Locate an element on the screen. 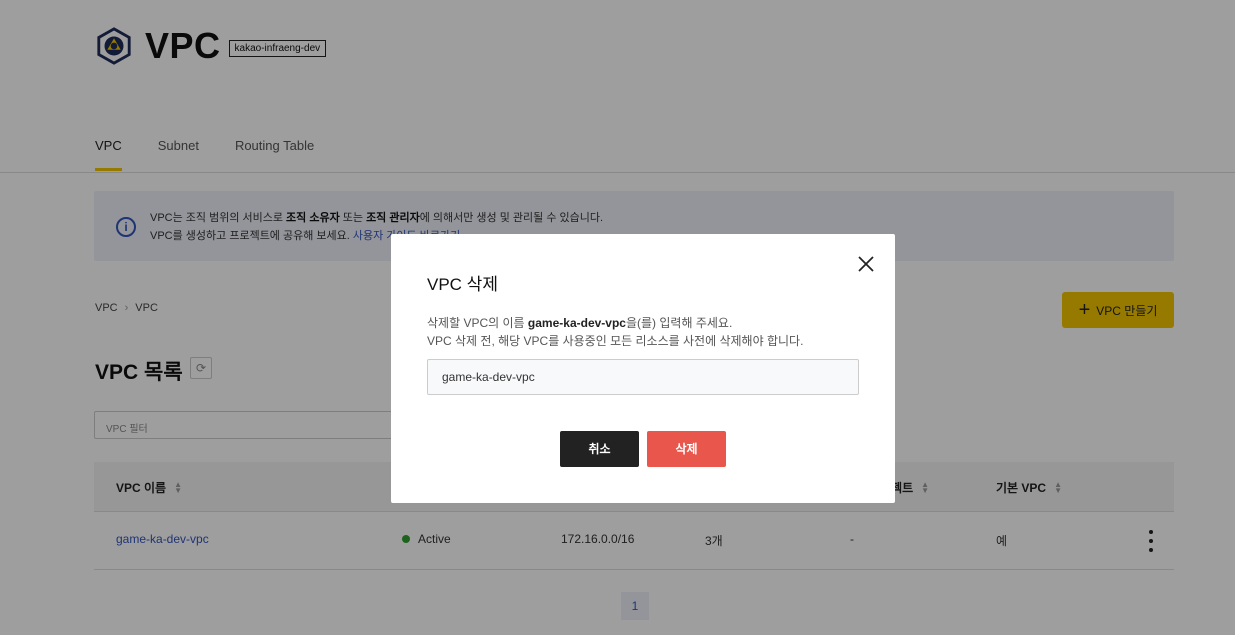 This screenshot has height=635, width=1235. cancel-button: 취소 is located at coordinates (599, 449).